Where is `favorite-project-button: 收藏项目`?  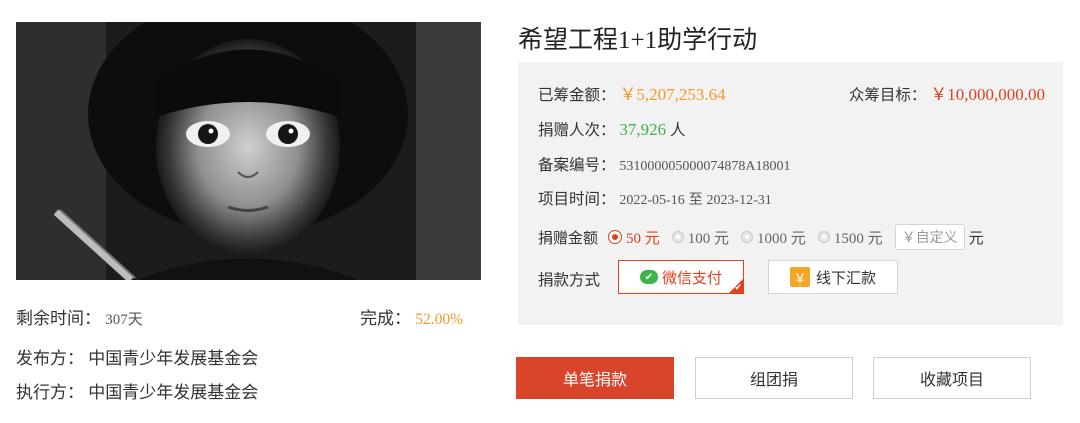 favorite-project-button: 收藏项目 is located at coordinates (952, 378).